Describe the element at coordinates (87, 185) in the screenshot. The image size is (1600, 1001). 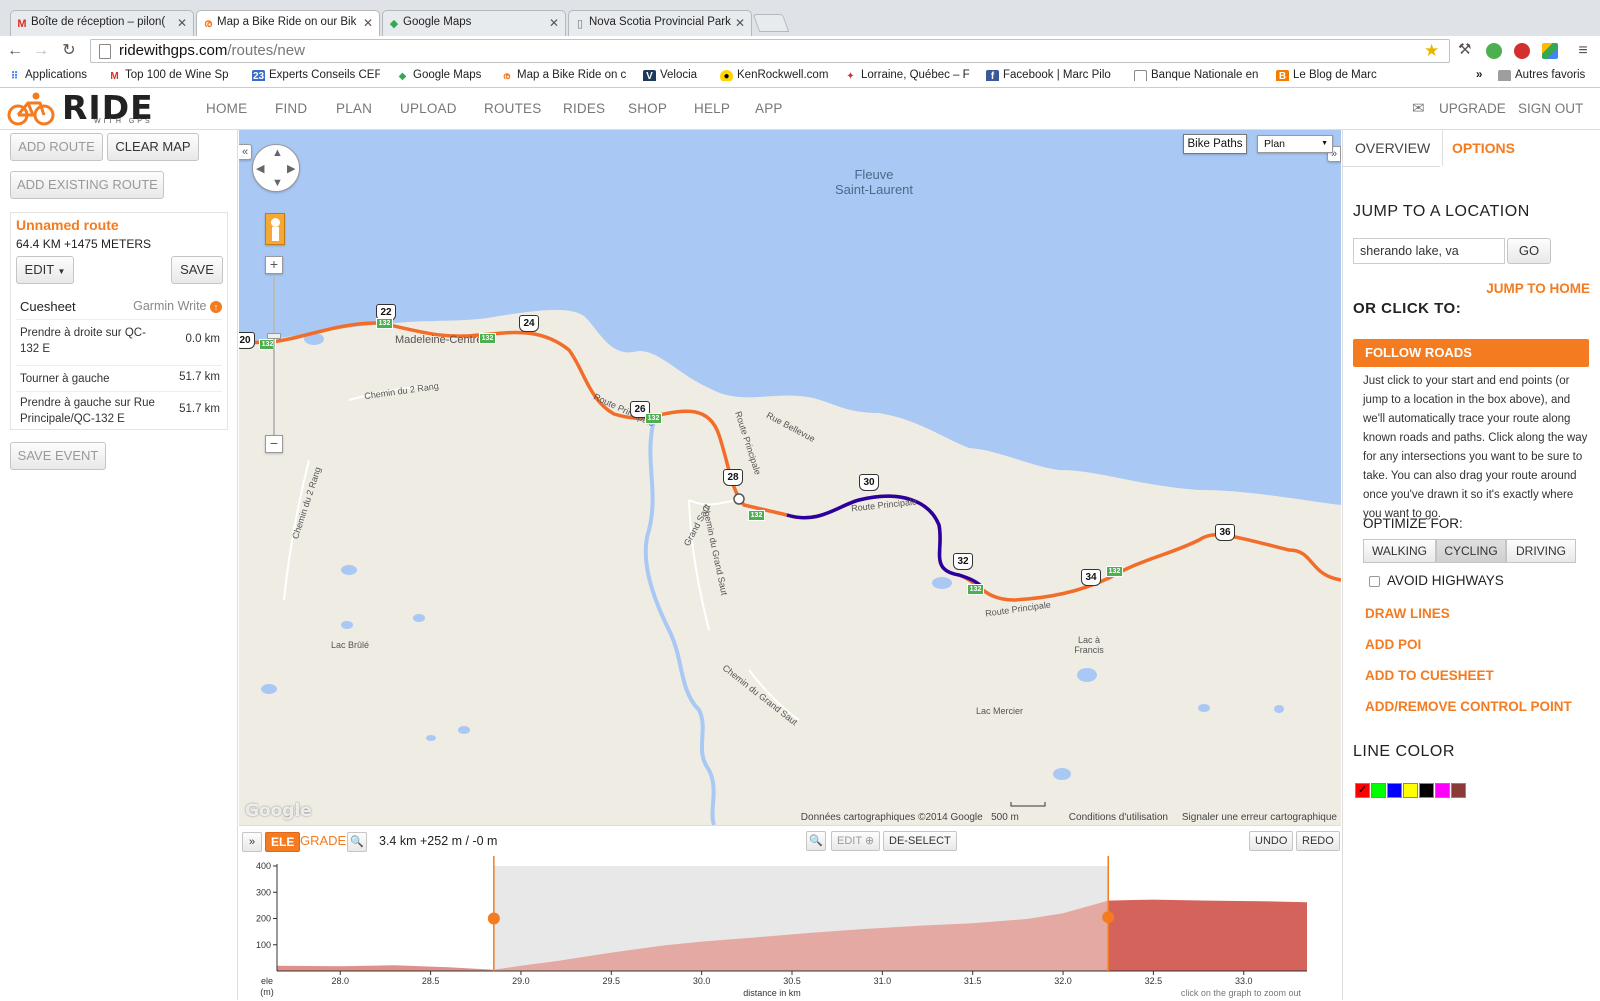
I see `add-existing-route-button: ADD EXISTING ROUTE` at that location.